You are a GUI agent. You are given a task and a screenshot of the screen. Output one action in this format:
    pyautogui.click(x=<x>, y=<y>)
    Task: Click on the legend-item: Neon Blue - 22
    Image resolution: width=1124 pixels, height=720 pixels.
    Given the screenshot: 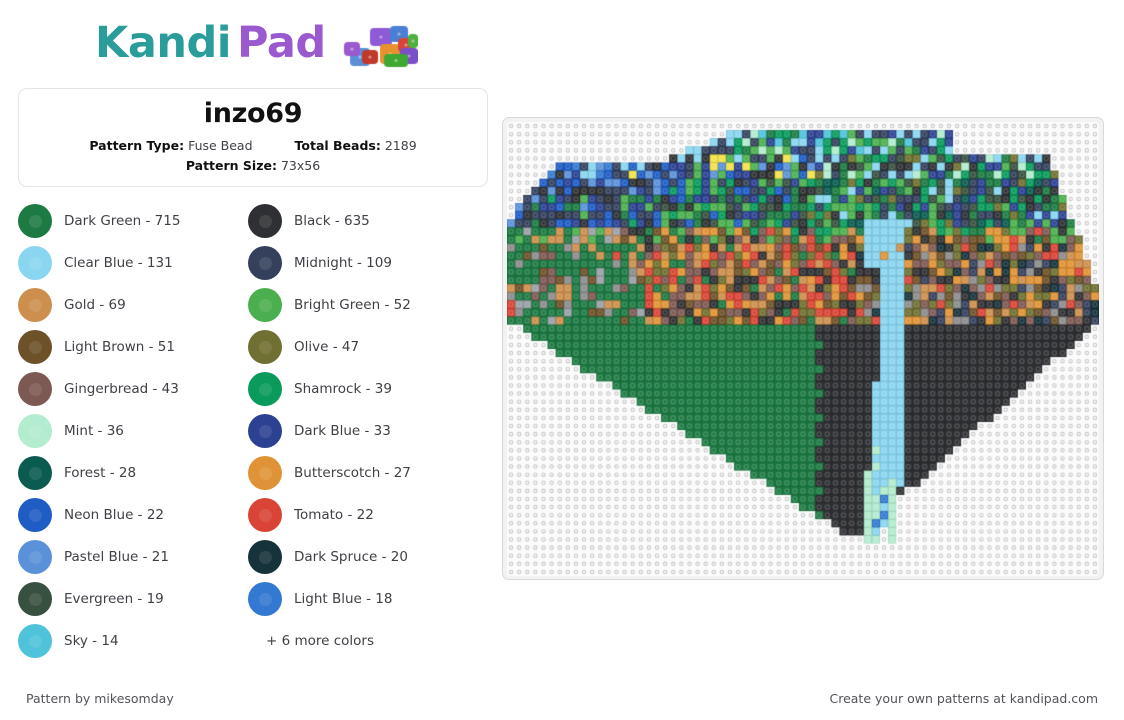 What is the action you would take?
    pyautogui.click(x=133, y=515)
    